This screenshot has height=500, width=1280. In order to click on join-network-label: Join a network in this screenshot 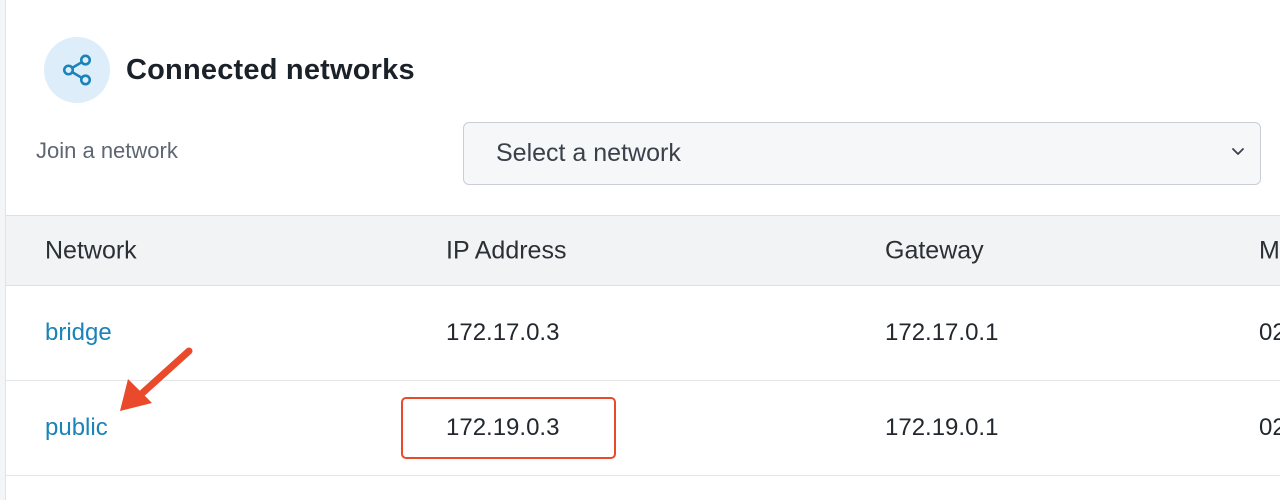, I will do `click(107, 150)`.